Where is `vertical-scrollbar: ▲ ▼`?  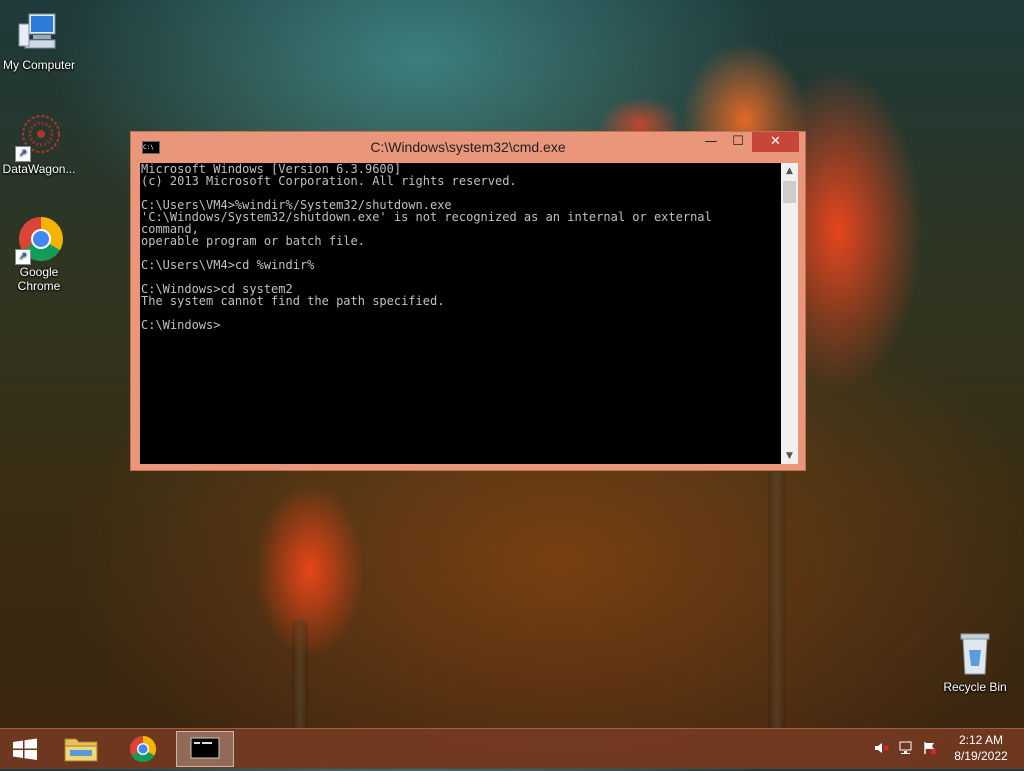
vertical-scrollbar: ▲ ▼ is located at coordinates (789, 313).